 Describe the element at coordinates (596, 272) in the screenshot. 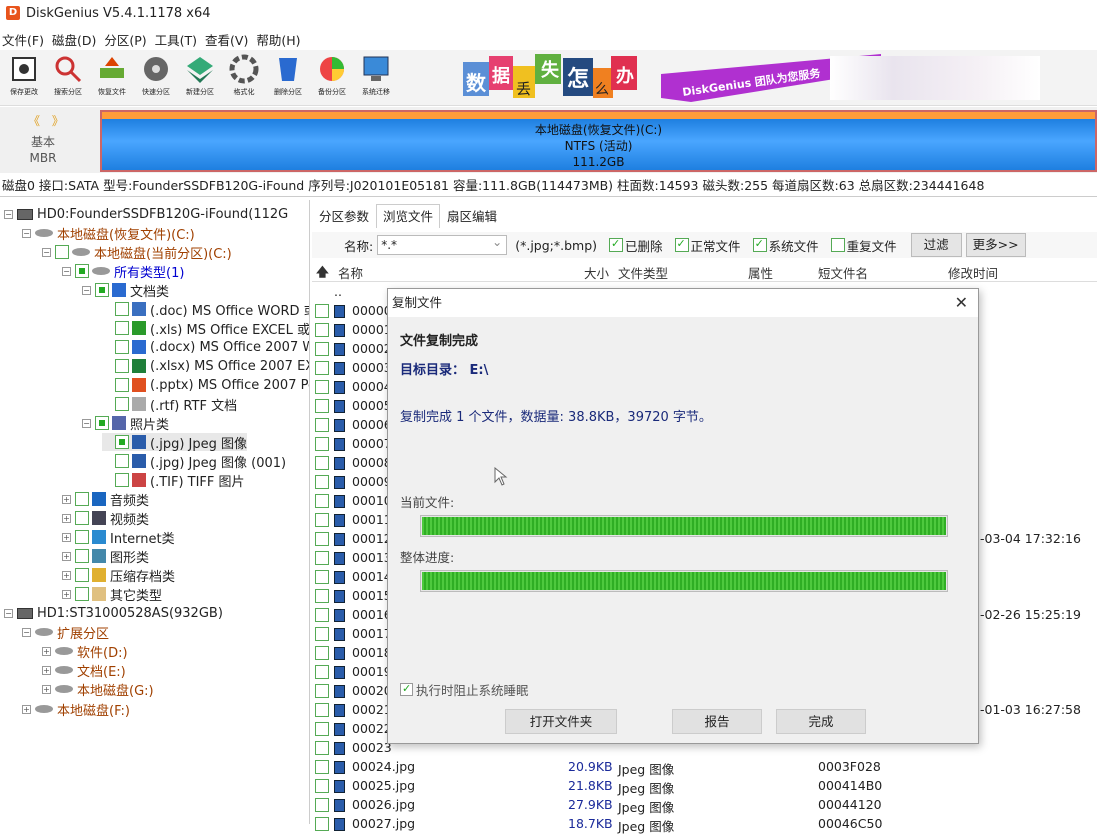

I see `col-size: 大小` at that location.